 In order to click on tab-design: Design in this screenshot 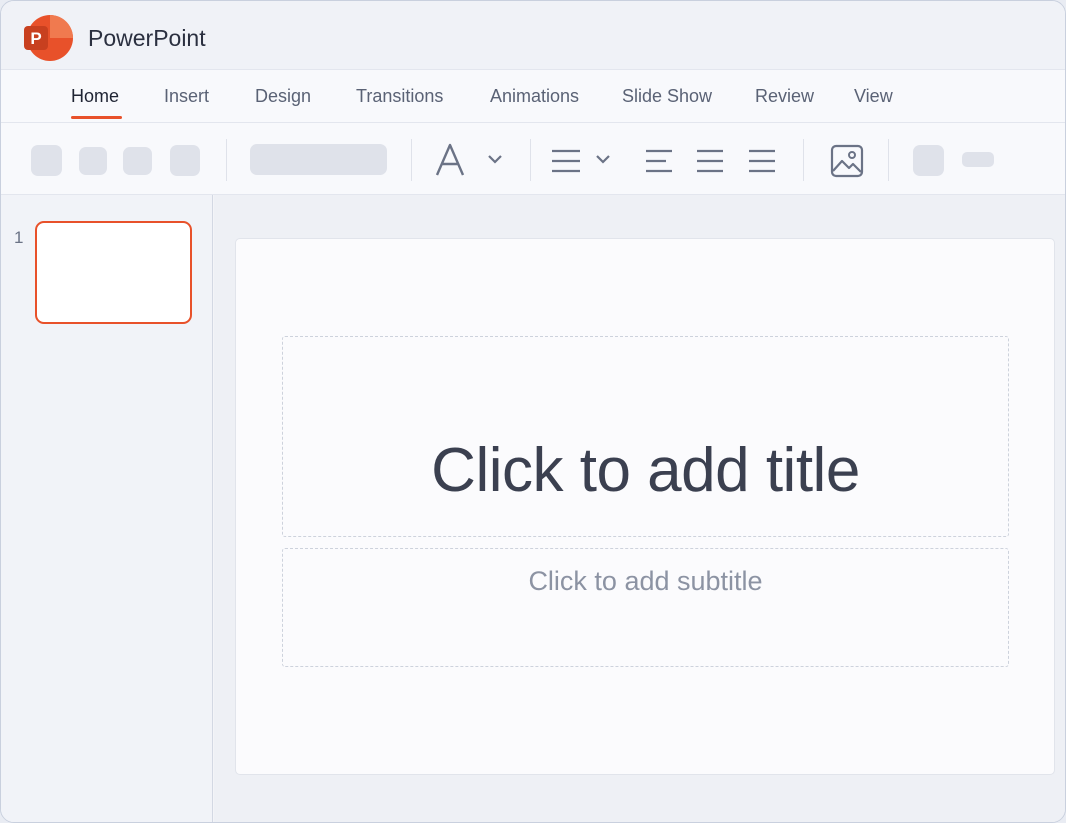, I will do `click(283, 96)`.